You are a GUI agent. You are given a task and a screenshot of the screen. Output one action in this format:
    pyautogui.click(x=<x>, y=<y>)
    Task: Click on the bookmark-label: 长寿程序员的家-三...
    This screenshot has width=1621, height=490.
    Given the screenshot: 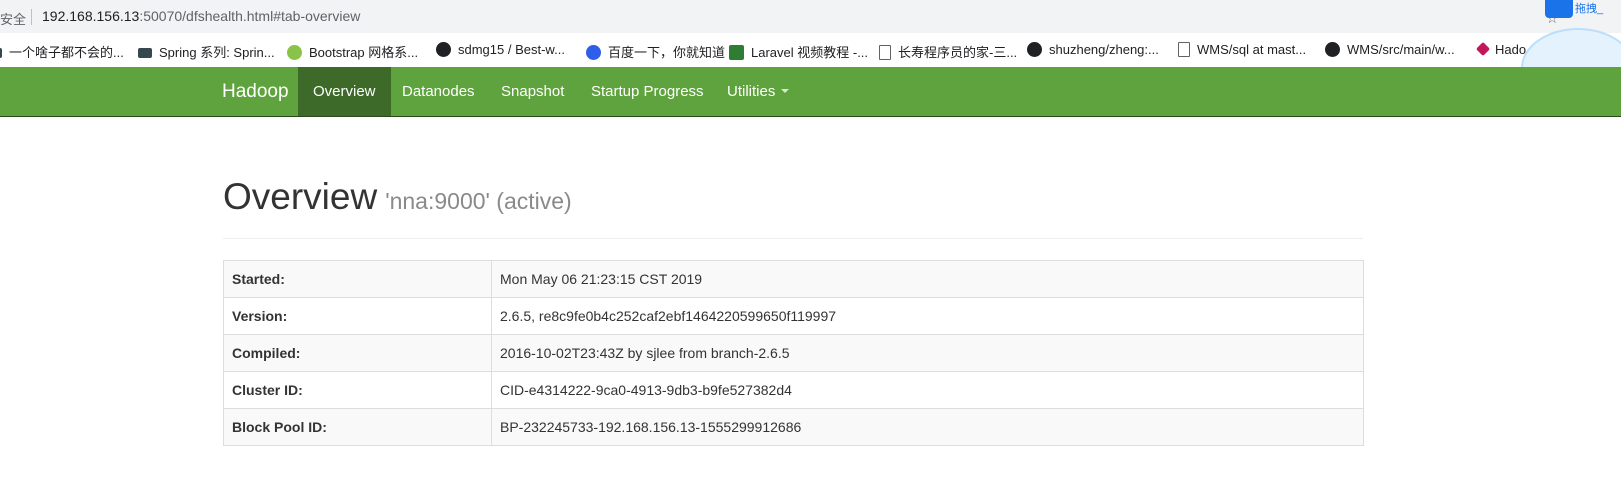 What is the action you would take?
    pyautogui.click(x=958, y=52)
    